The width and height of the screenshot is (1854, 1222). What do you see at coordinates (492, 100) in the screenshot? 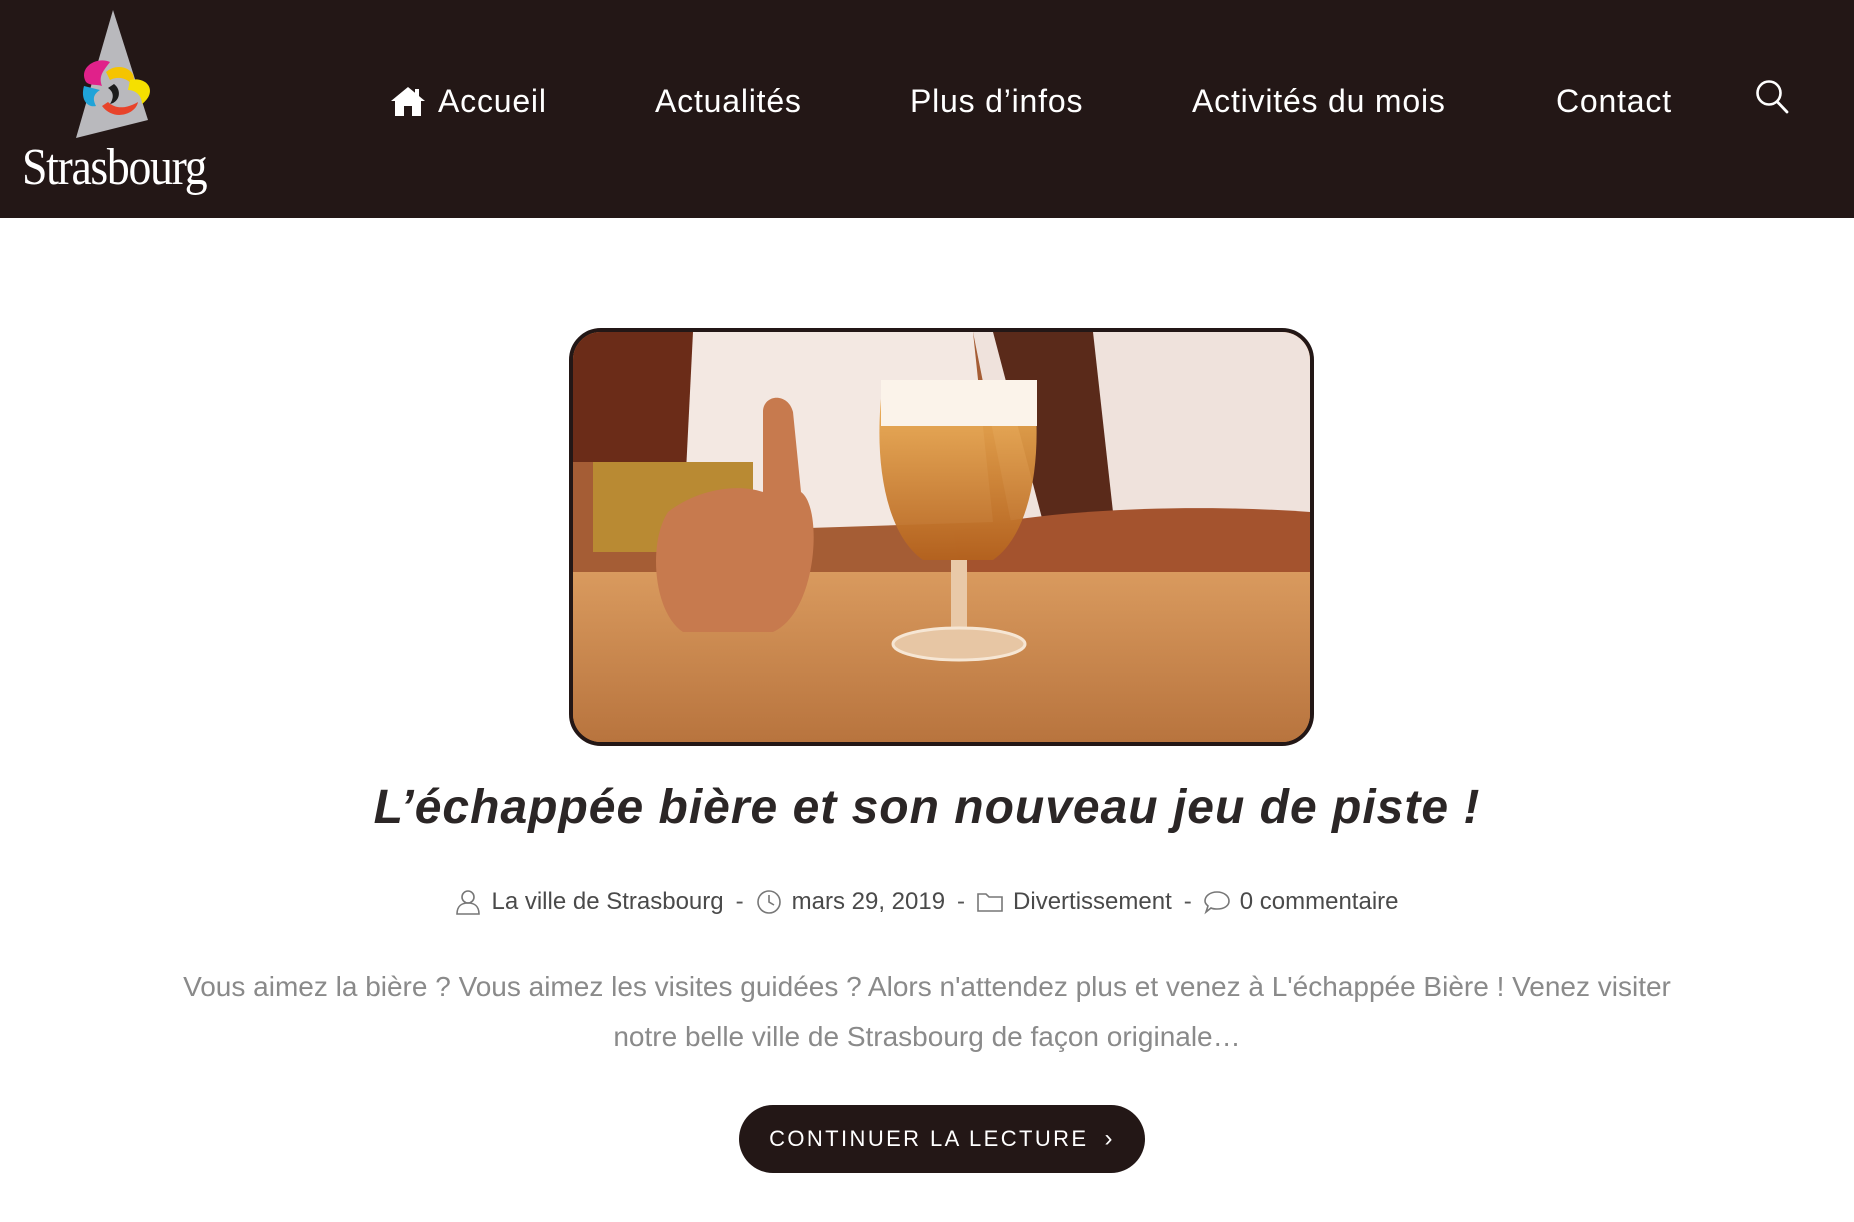
I see `nav-label-accueil: Accueil` at bounding box center [492, 100].